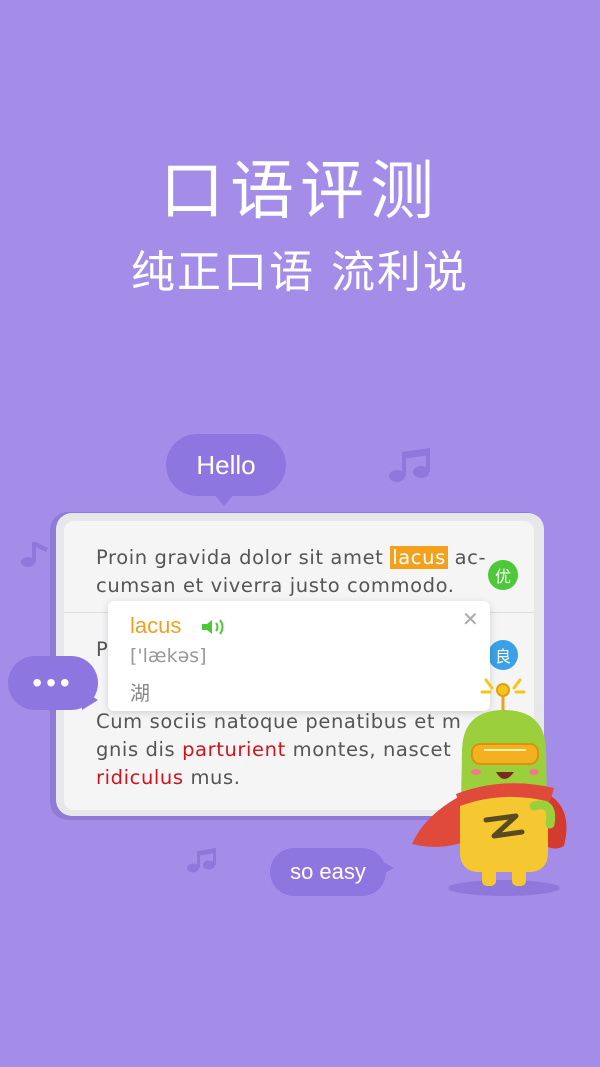 This screenshot has width=600, height=1067. Describe the element at coordinates (467, 557) in the screenshot. I see `para1-text-end: ac-` at that location.